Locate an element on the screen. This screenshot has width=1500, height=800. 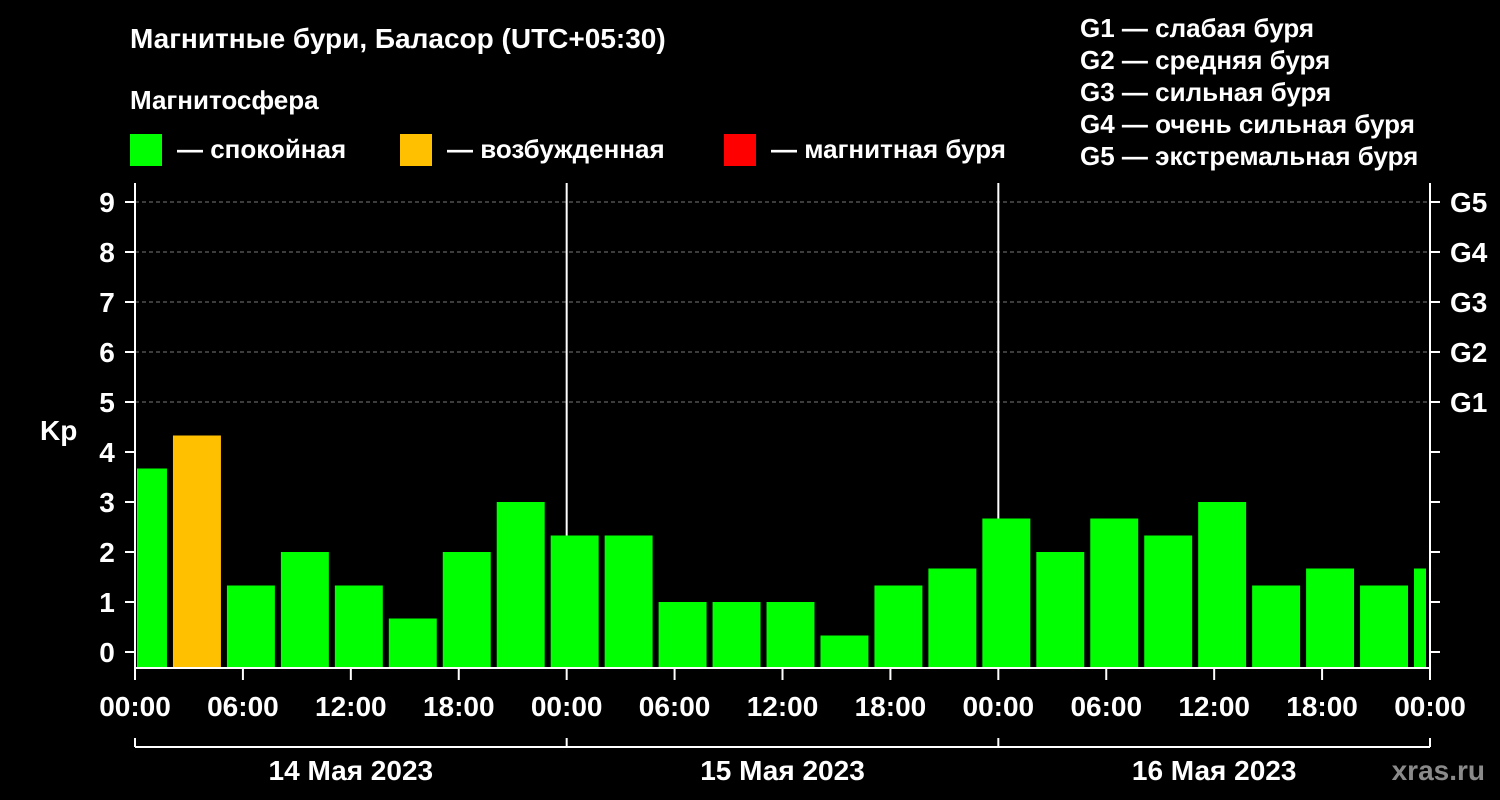
scale-legend-item-3: G4 — очень сильная буря is located at coordinates (1247, 124).